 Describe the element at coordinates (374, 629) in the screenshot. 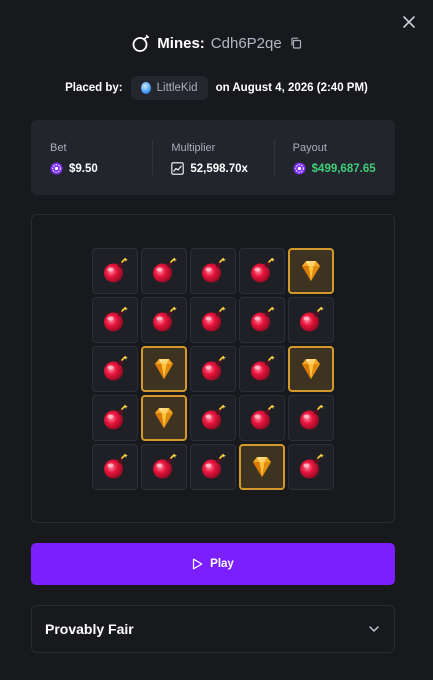

I see `chevron-down-icon` at that location.